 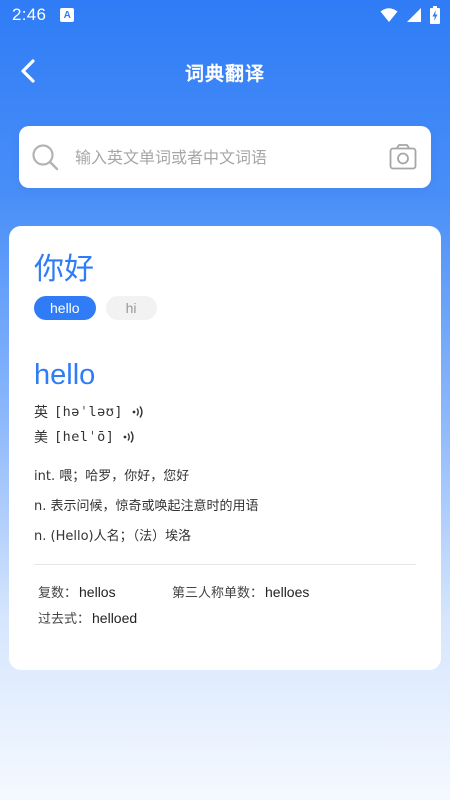 What do you see at coordinates (64, 619) in the screenshot?
I see `word-form-label: 过去式：` at bounding box center [64, 619].